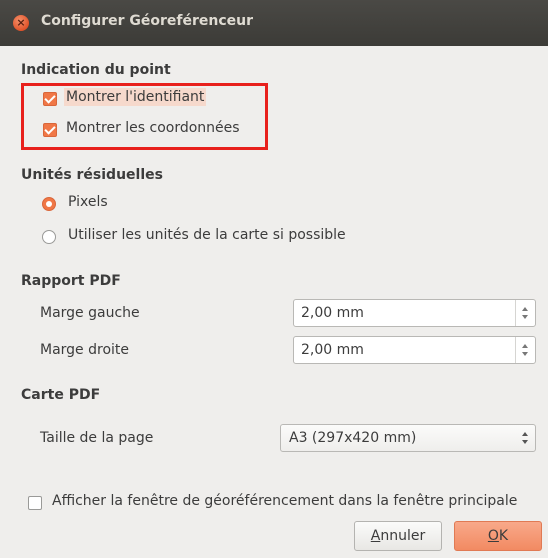 The image size is (548, 558). Describe the element at coordinates (153, 128) in the screenshot. I see `show-coords-label: Montrer les coordonnées` at that location.